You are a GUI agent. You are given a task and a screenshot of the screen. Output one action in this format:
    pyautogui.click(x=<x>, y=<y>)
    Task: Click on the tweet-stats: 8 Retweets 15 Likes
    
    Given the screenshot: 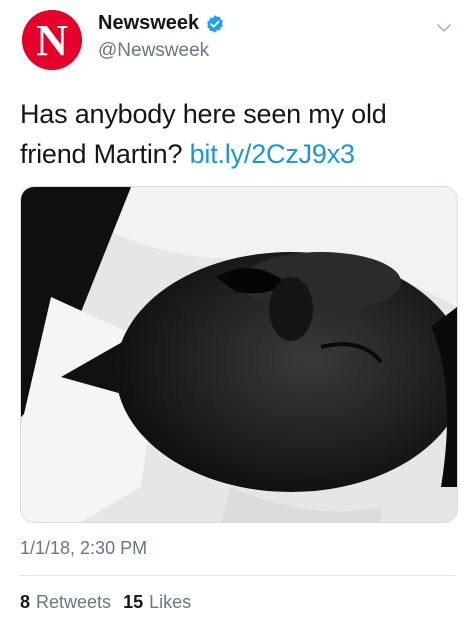 What is the action you would take?
    pyautogui.click(x=105, y=602)
    